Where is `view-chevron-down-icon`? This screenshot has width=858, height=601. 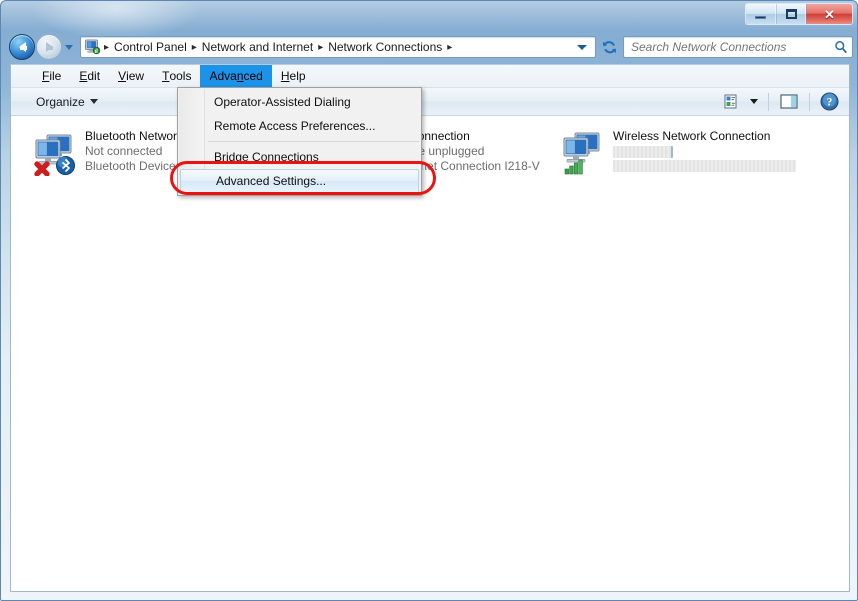 view-chevron-down-icon is located at coordinates (754, 101).